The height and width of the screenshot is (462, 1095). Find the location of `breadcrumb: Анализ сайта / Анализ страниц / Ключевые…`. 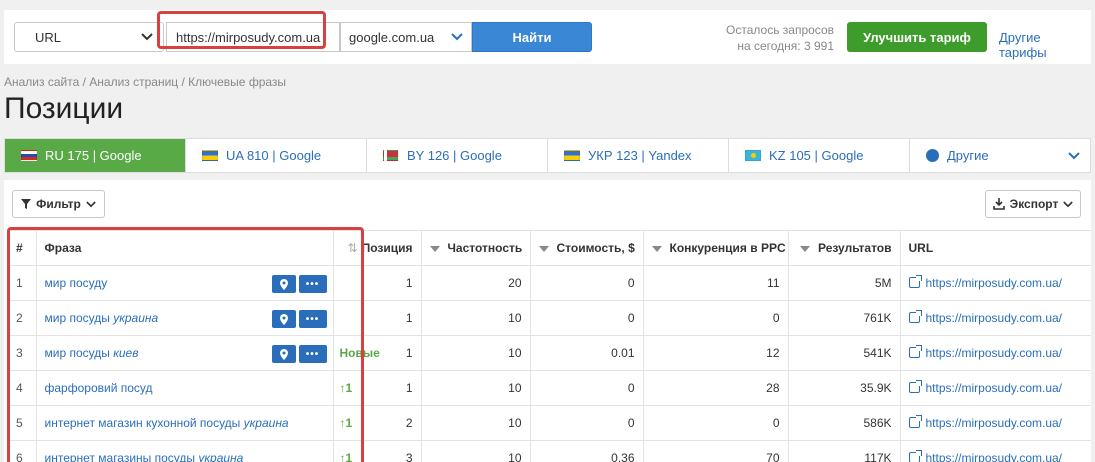

breadcrumb: Анализ сайта / Анализ страниц / Ключевые… is located at coordinates (145, 82).